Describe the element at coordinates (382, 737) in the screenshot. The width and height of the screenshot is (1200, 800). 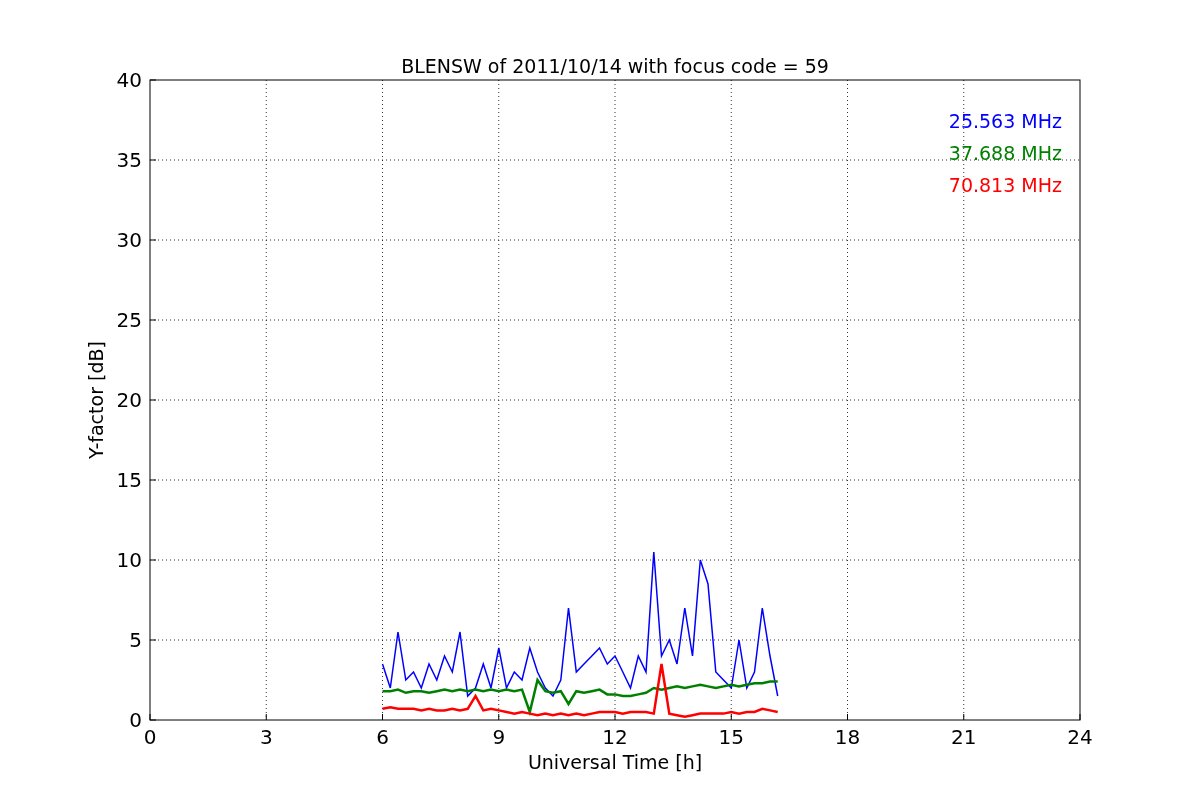
I see `x-tick-label: 6` at that location.